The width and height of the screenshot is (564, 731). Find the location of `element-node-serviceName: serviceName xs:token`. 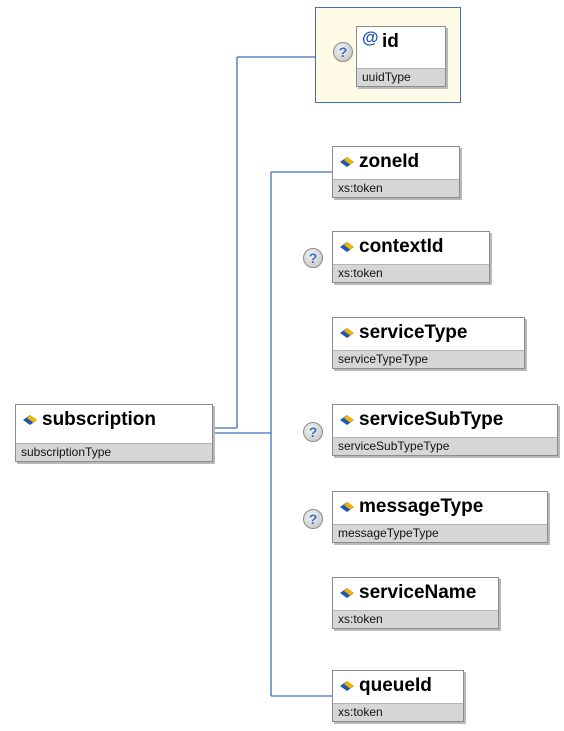

element-node-serviceName: serviceName xs:token is located at coordinates (415, 603).